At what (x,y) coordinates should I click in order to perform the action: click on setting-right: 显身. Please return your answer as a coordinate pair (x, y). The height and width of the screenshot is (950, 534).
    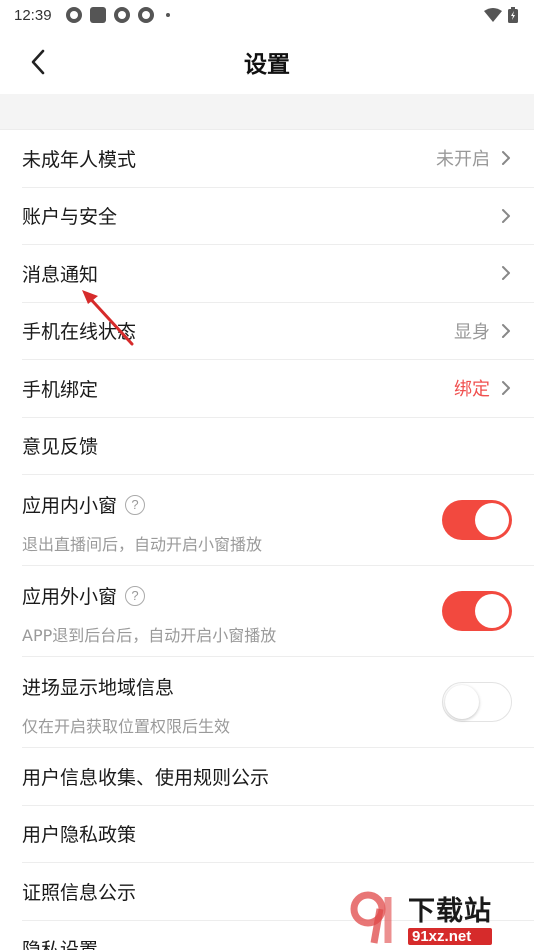
    Looking at the image, I should click on (483, 331).